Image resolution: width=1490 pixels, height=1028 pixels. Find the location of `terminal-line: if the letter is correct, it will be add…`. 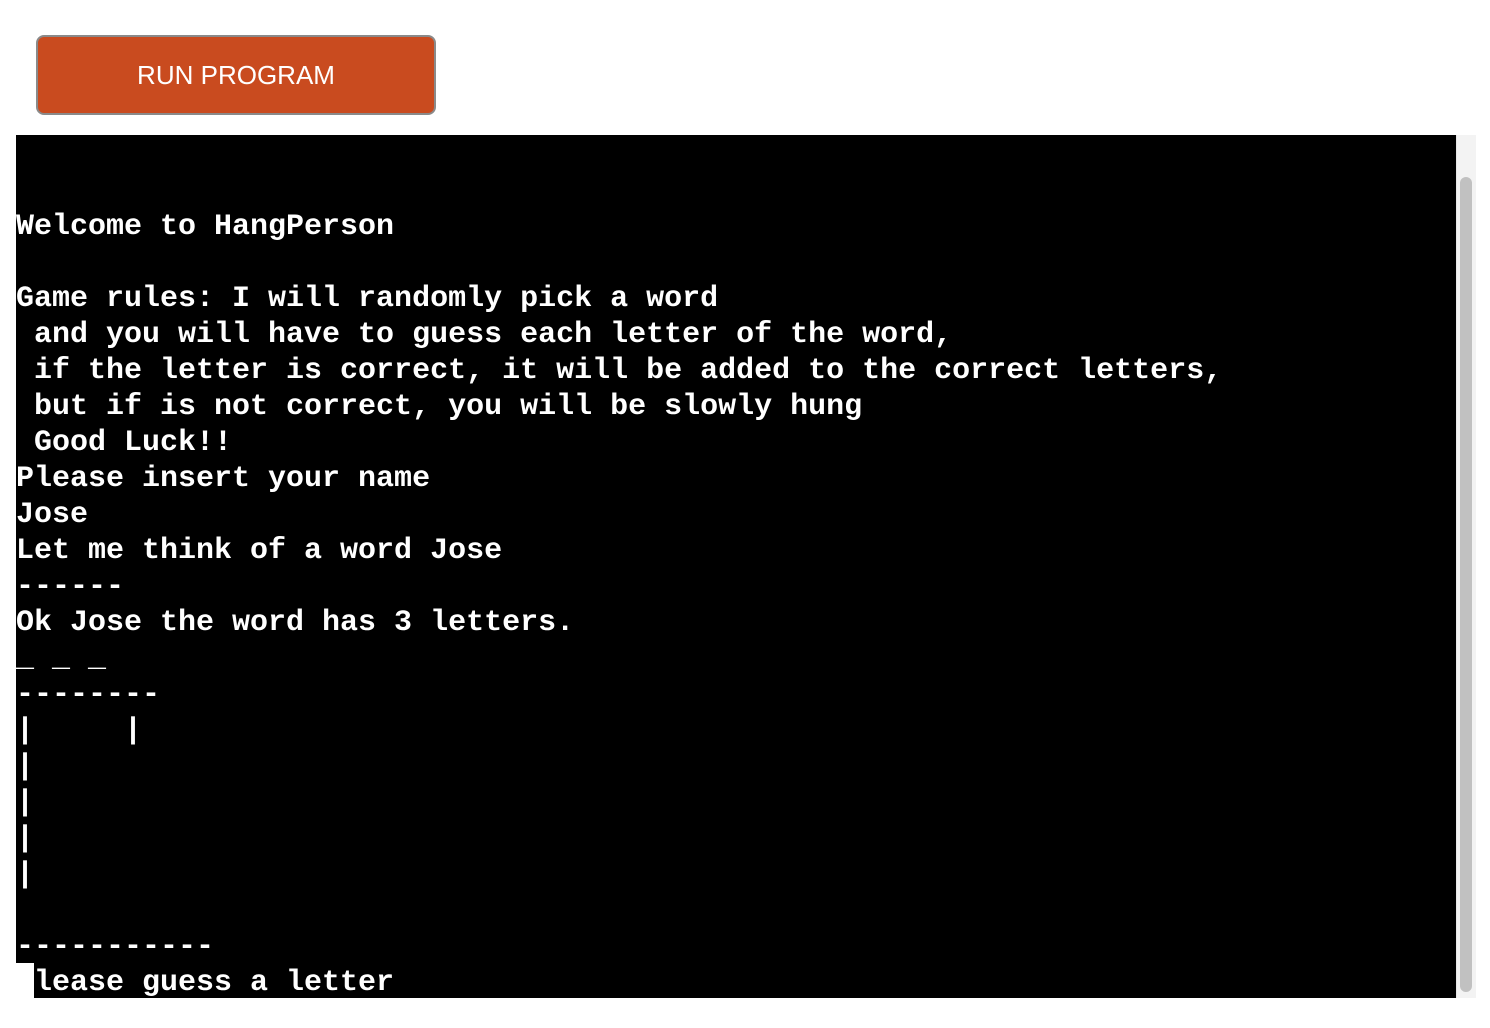

terminal-line: if the letter is correct, it will be add… is located at coordinates (619, 371).